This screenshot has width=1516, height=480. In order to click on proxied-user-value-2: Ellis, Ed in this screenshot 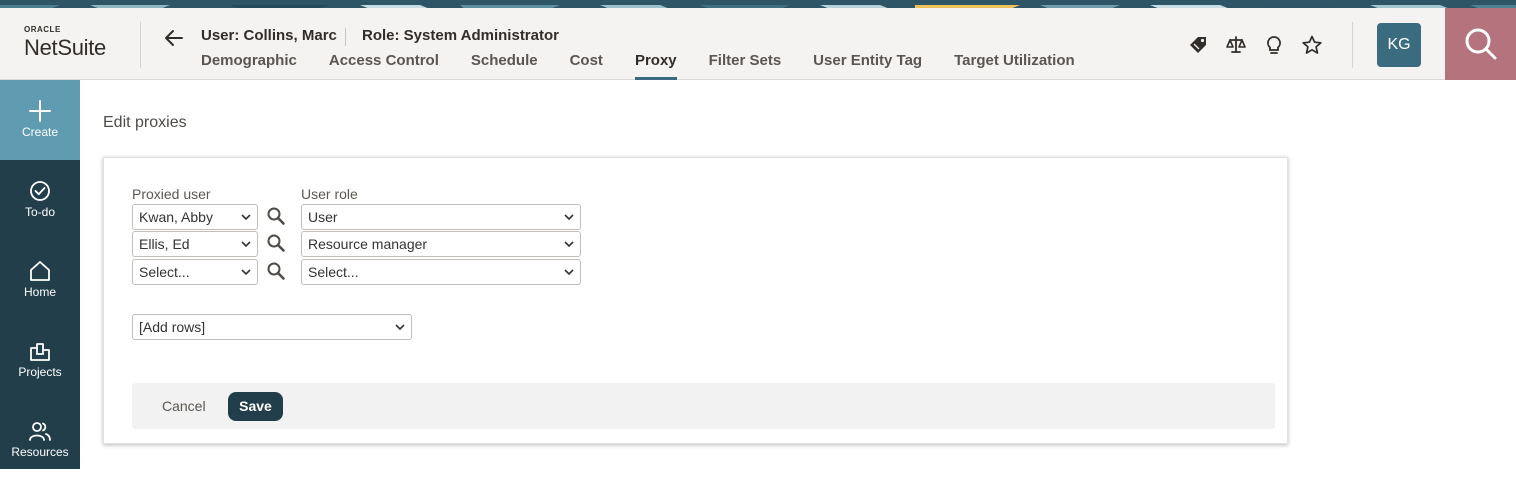, I will do `click(164, 244)`.